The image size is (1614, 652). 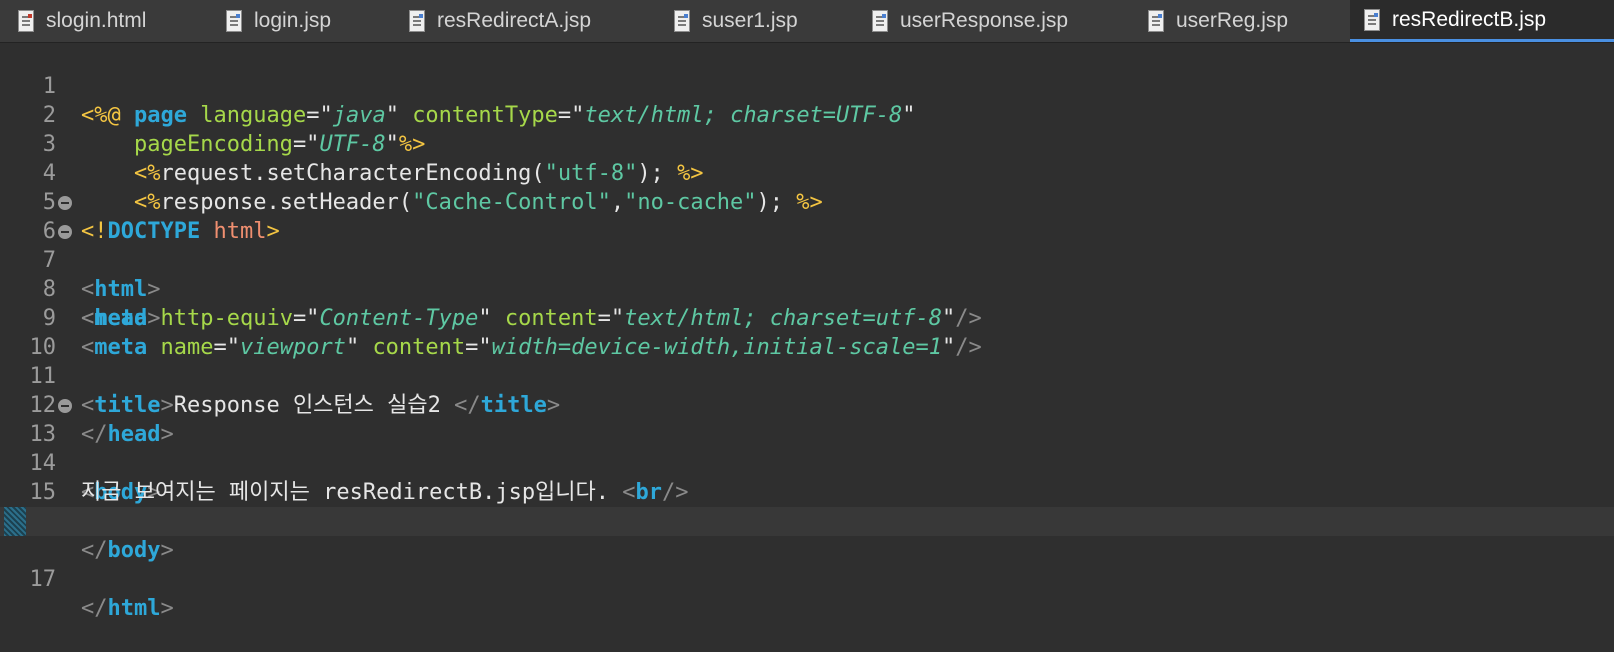 What do you see at coordinates (514, 20) in the screenshot?
I see `tab-label: resRedirectA.jsp` at bounding box center [514, 20].